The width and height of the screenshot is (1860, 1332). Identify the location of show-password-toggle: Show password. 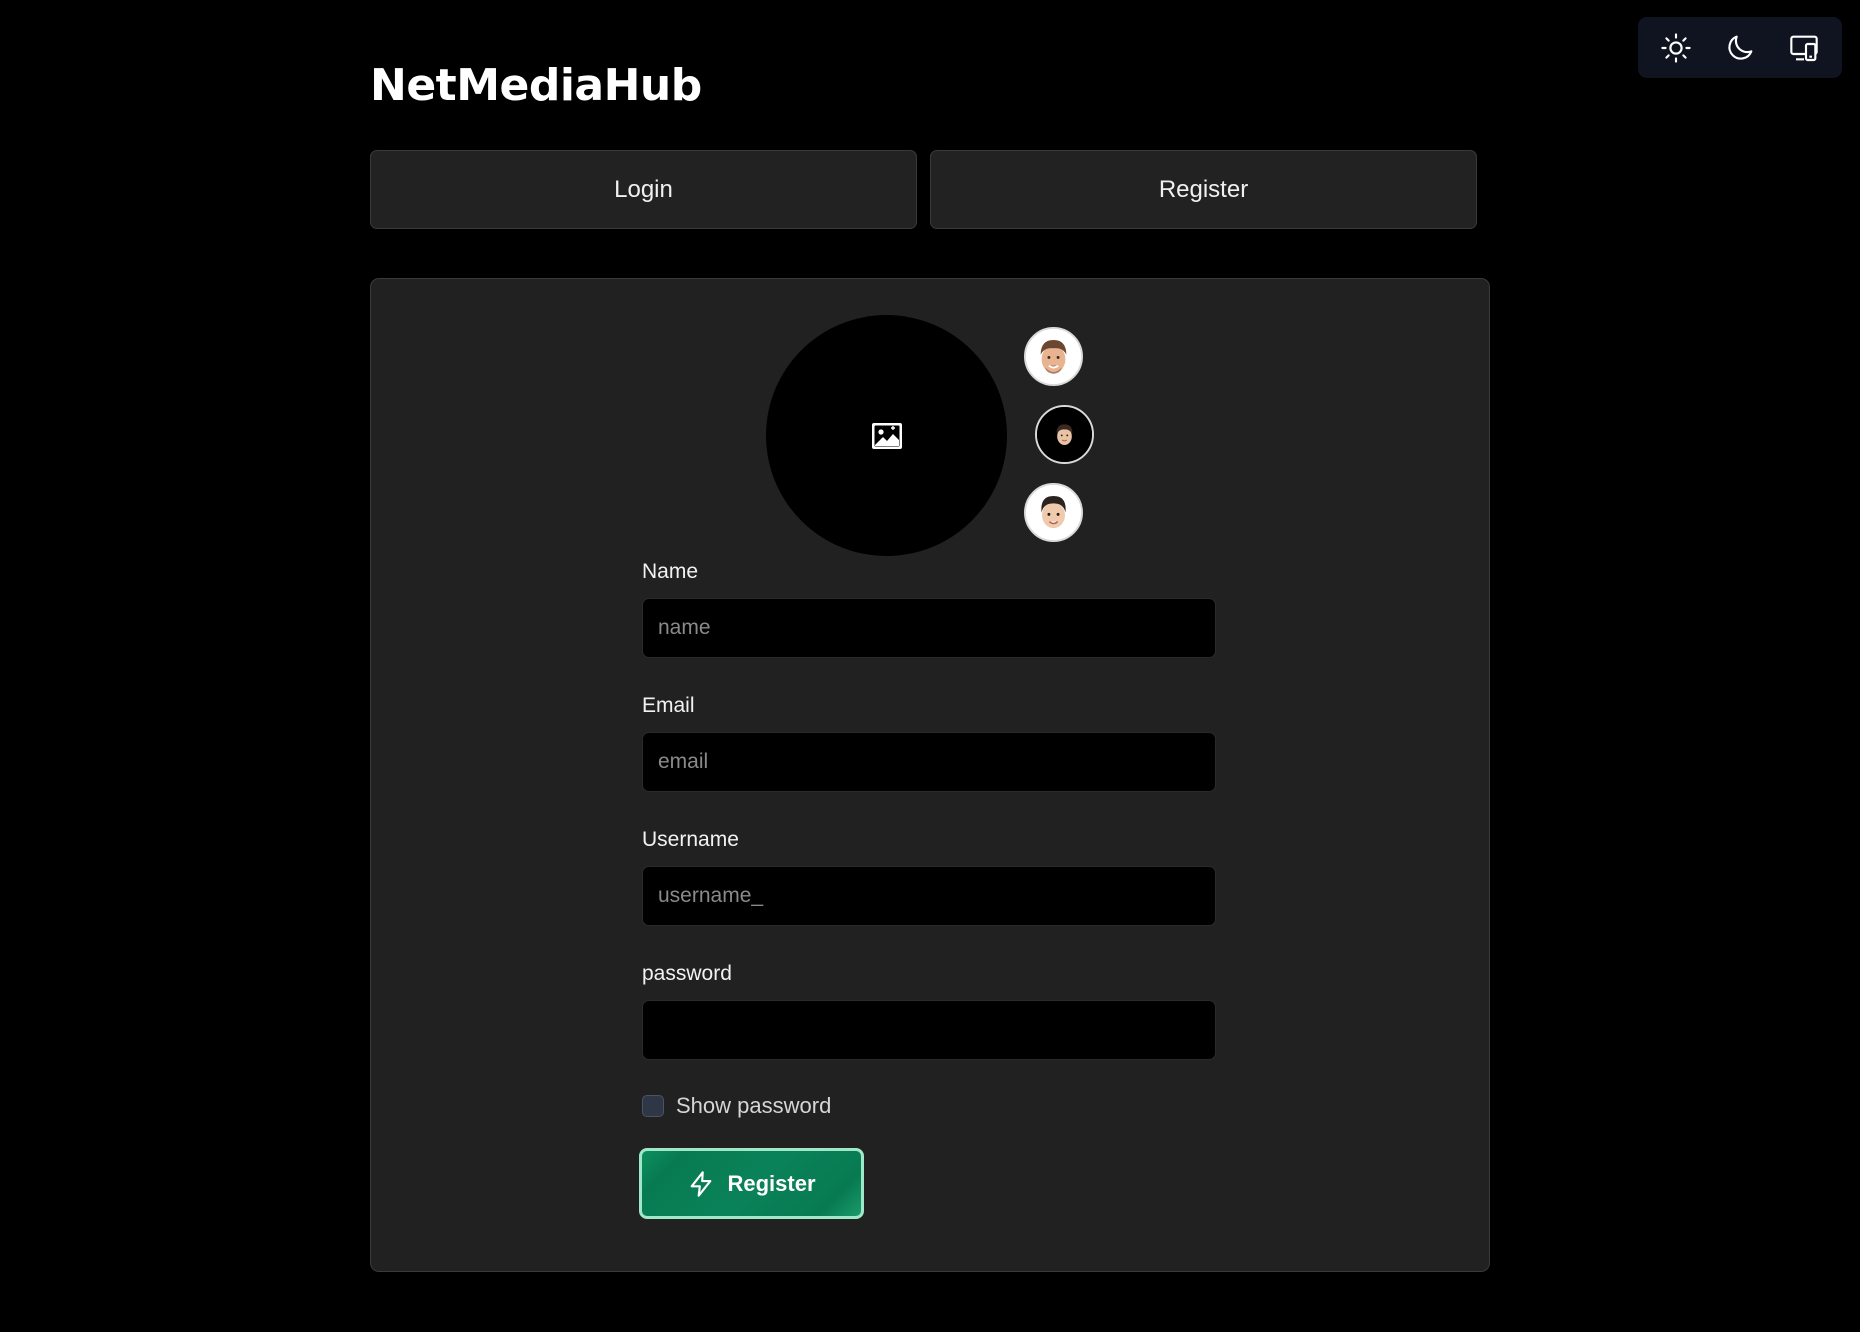
(736, 1106).